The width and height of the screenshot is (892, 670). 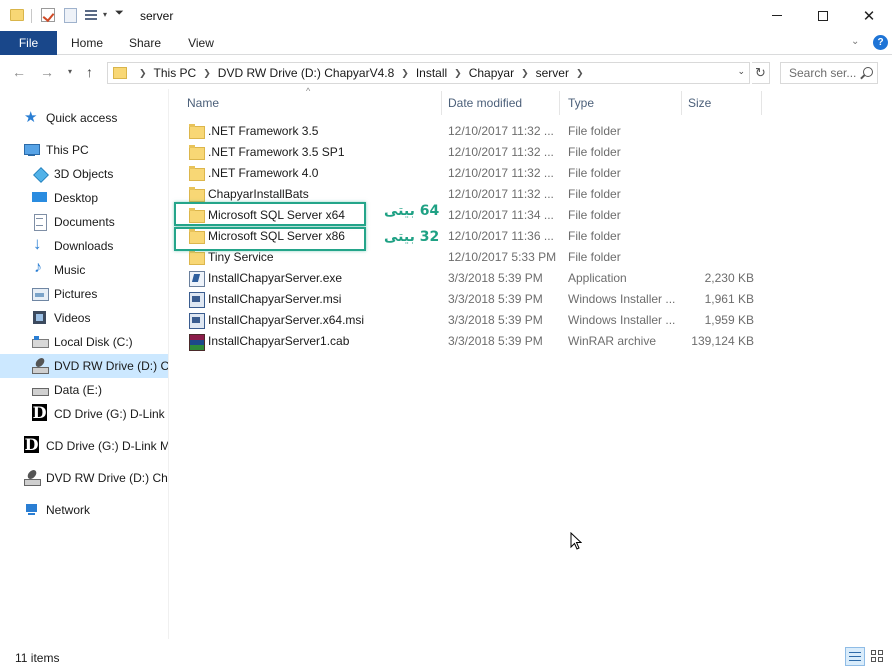 I want to click on sidebar-item-quick-access: Quick access, so click(x=84, y=118).